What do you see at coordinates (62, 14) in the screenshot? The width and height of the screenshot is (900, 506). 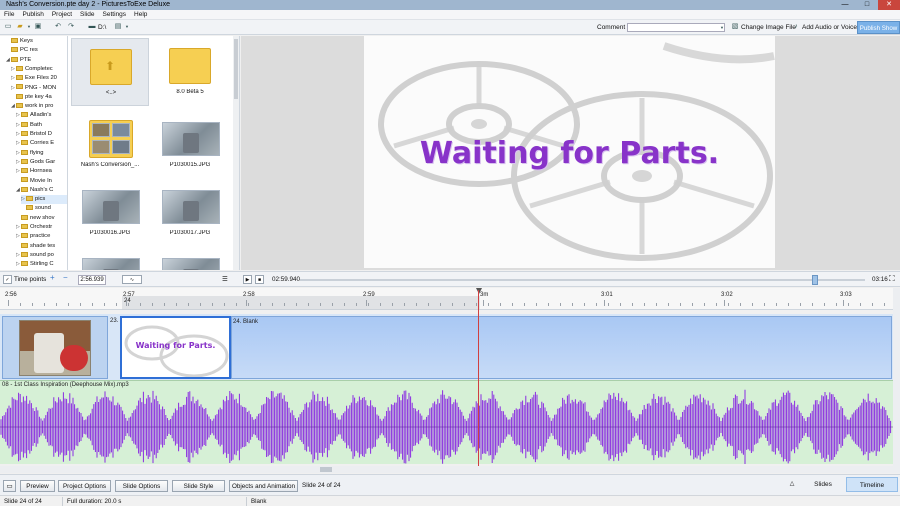 I see `menu-project: Project` at bounding box center [62, 14].